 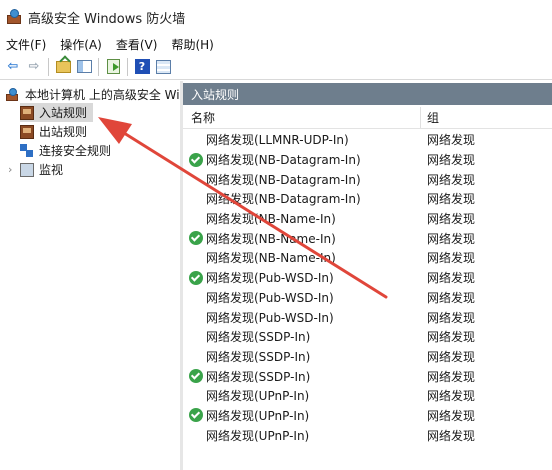 What do you see at coordinates (34, 67) in the screenshot?
I see `forward-arrow-icon: ⇨` at bounding box center [34, 67].